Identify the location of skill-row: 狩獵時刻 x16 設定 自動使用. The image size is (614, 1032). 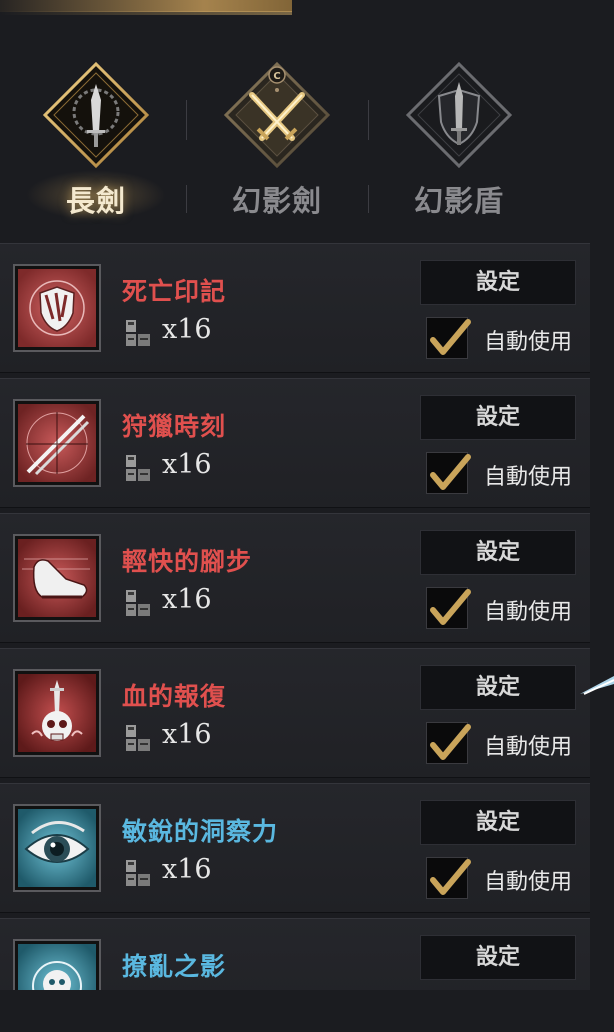
(295, 443).